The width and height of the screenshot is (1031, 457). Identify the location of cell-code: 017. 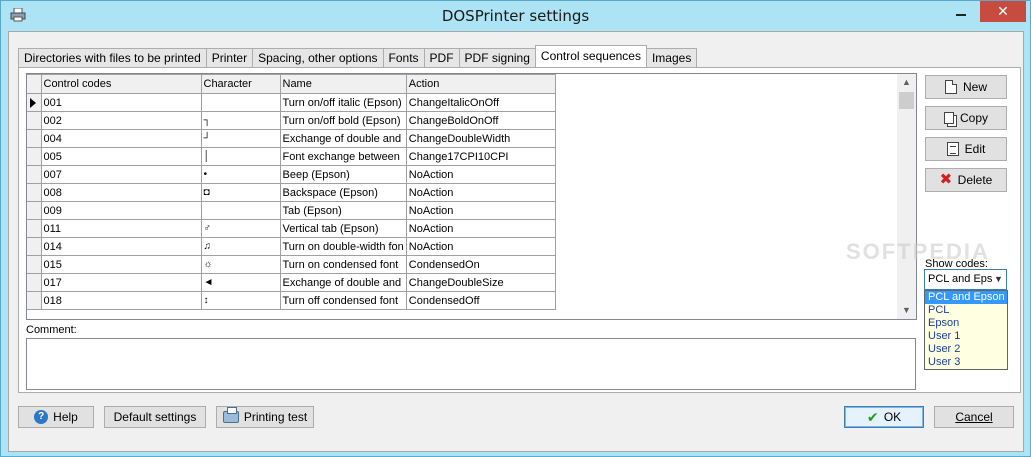
(121, 282).